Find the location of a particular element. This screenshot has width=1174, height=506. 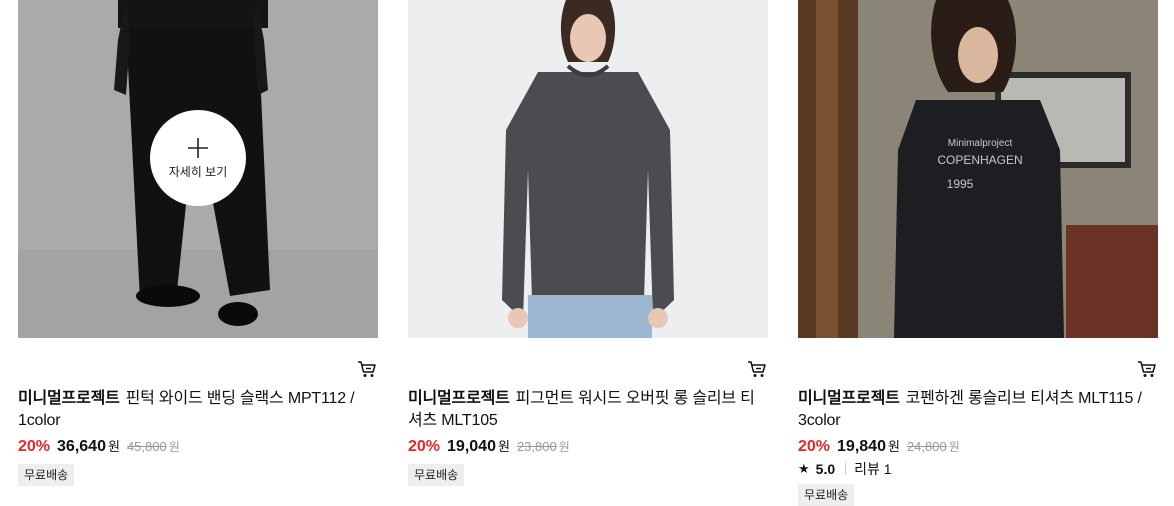

shirt-print-line1: Minimalproject is located at coordinates (980, 143).